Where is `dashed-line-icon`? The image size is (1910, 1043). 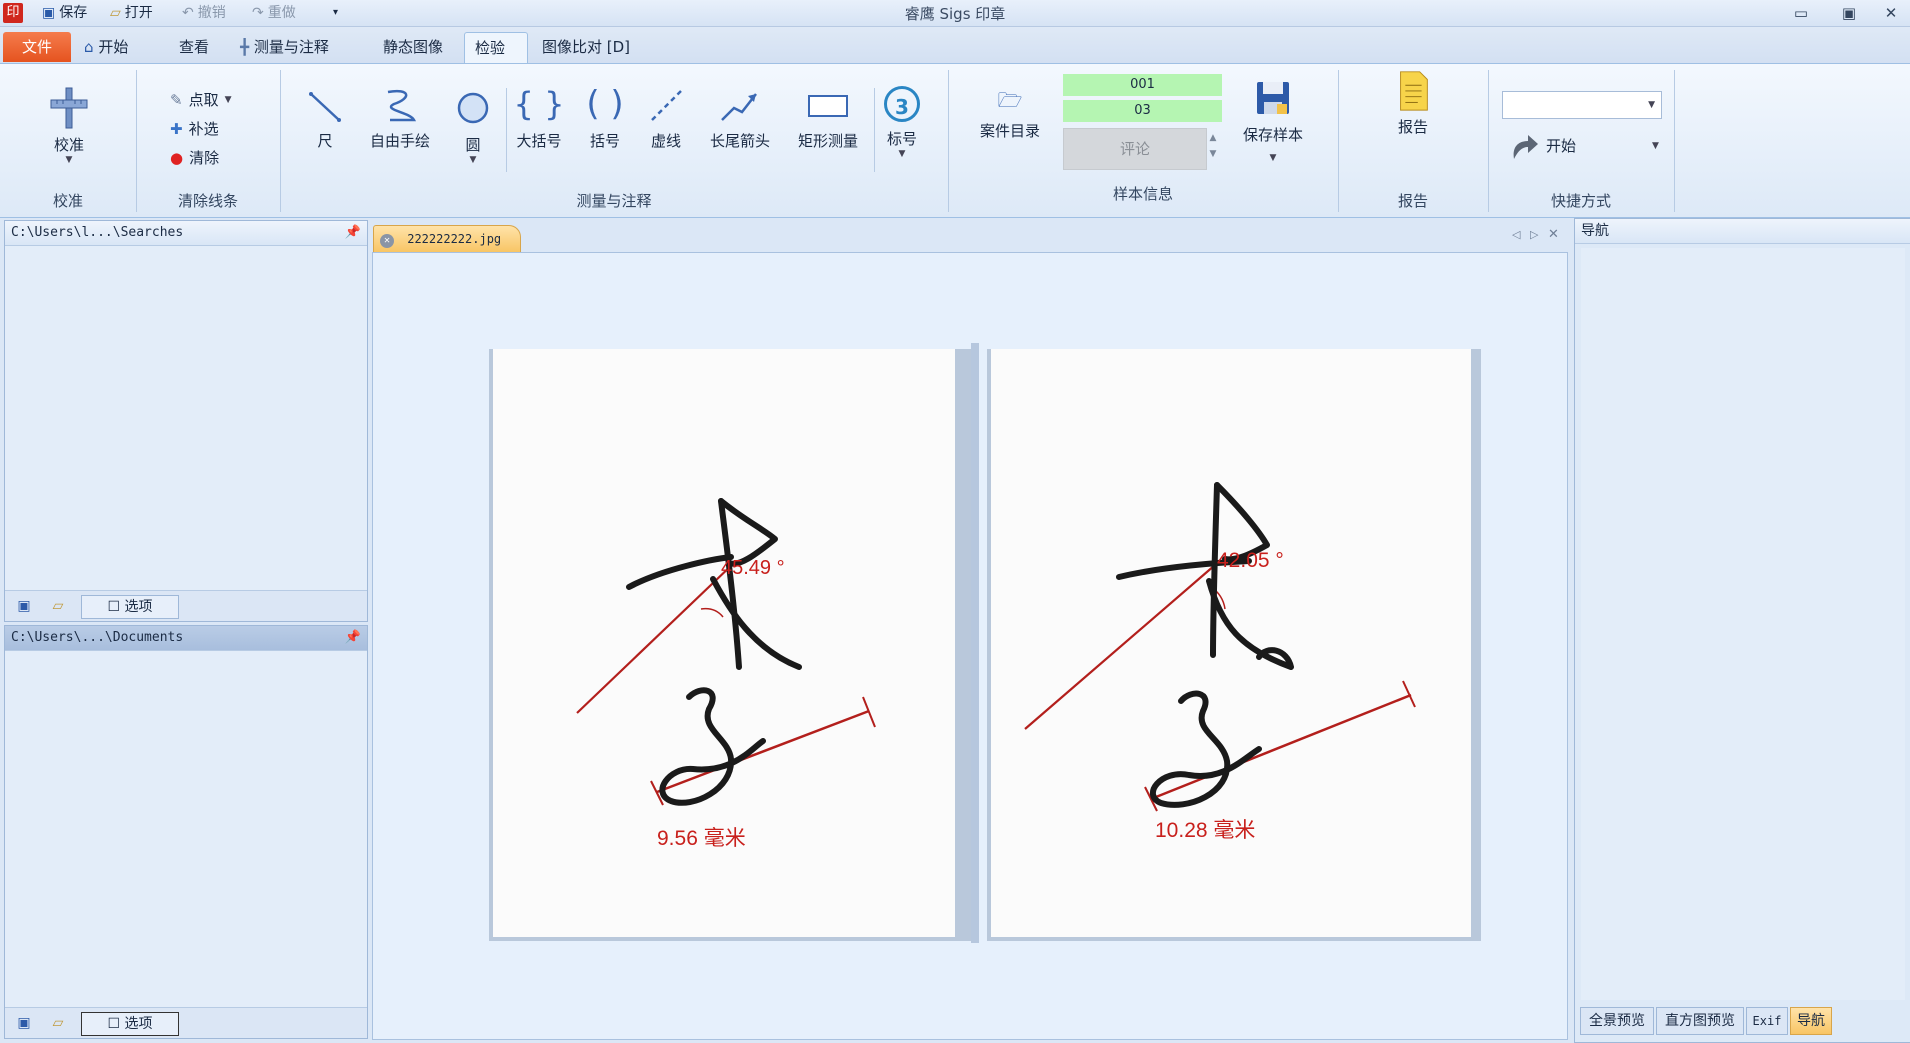
dashed-line-icon is located at coordinates (667, 105).